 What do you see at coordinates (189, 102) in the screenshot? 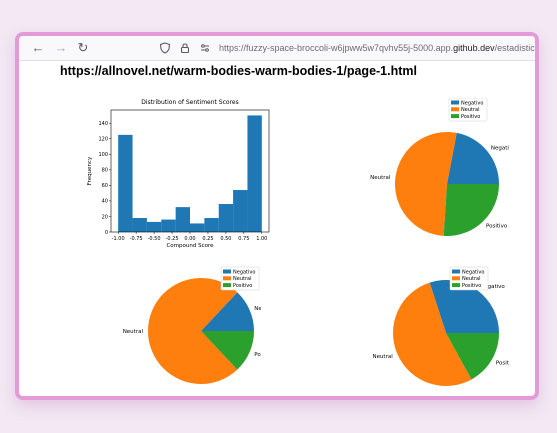
I see `chart-title: Distribution of Sentiment Scores` at bounding box center [189, 102].